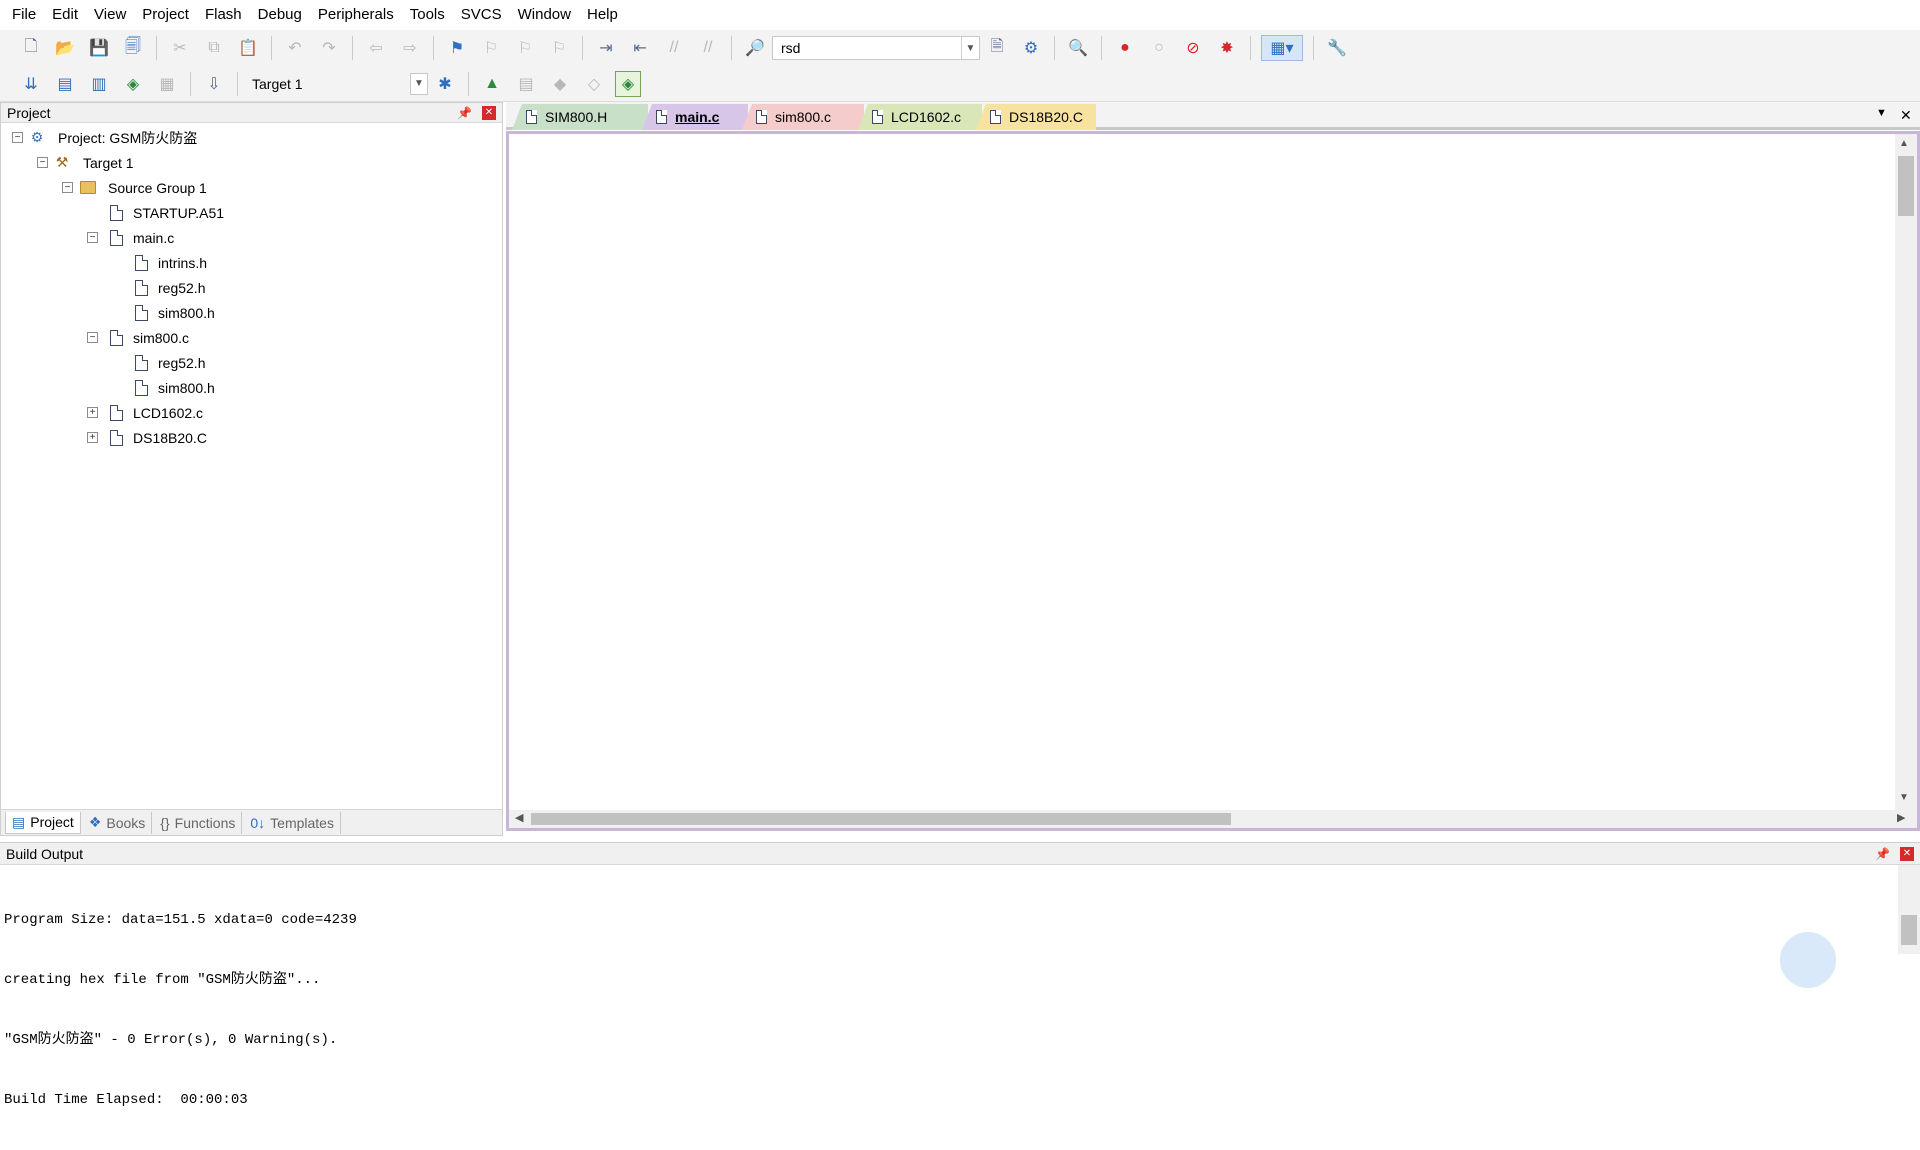 The height and width of the screenshot is (1150, 1920). I want to click on menu-edit: Edit, so click(65, 15).